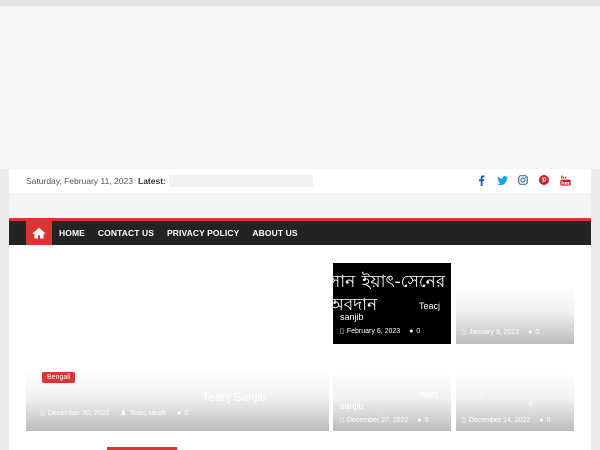  I want to click on page-margin-right, so click(595, 309).